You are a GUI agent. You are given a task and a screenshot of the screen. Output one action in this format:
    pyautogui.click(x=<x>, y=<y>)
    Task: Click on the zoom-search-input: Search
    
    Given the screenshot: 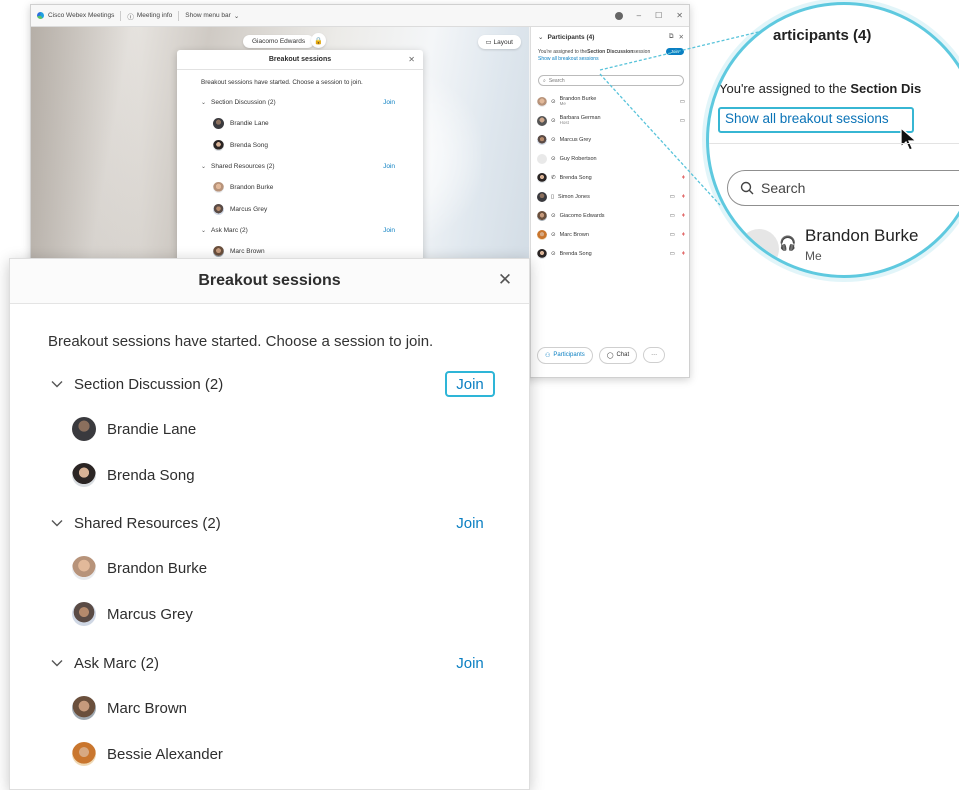 What is the action you would take?
    pyautogui.click(x=843, y=188)
    